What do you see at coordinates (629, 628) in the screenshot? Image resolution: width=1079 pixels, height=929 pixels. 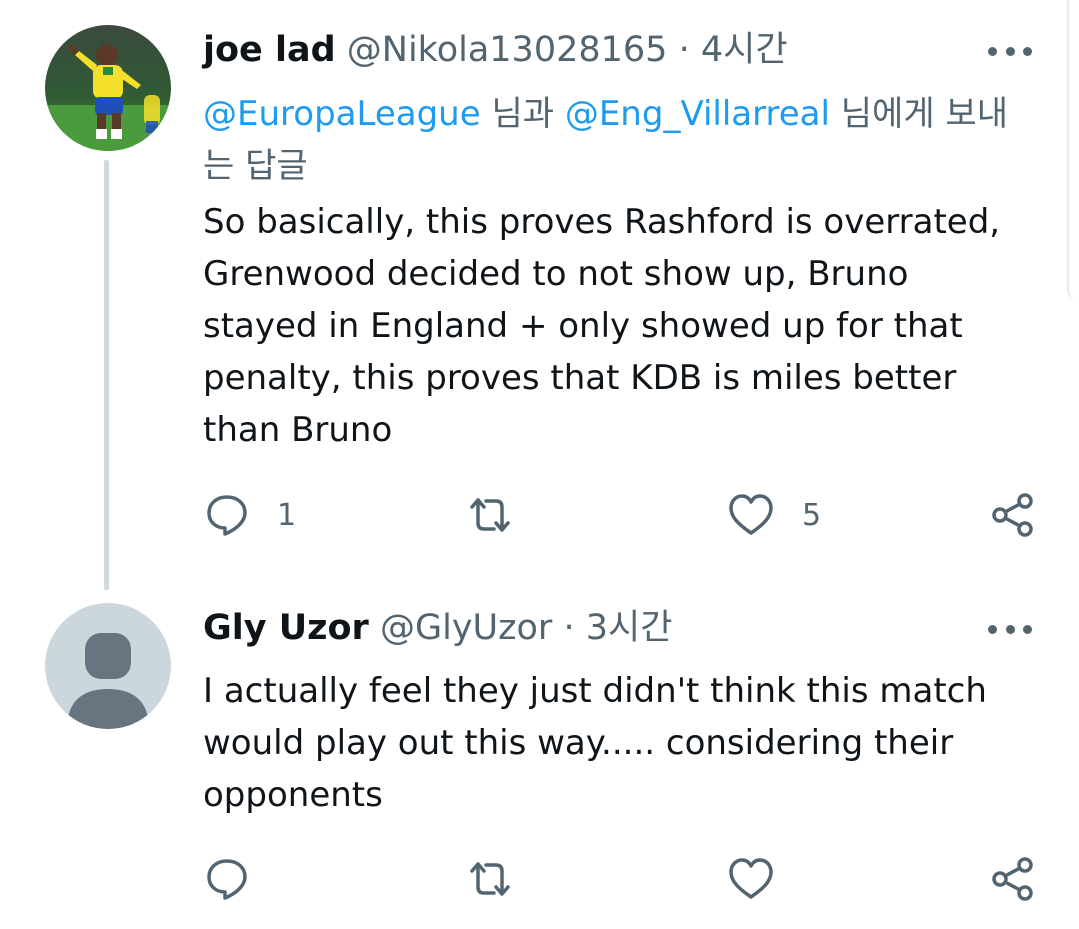 I see `timestamp: 3시간` at bounding box center [629, 628].